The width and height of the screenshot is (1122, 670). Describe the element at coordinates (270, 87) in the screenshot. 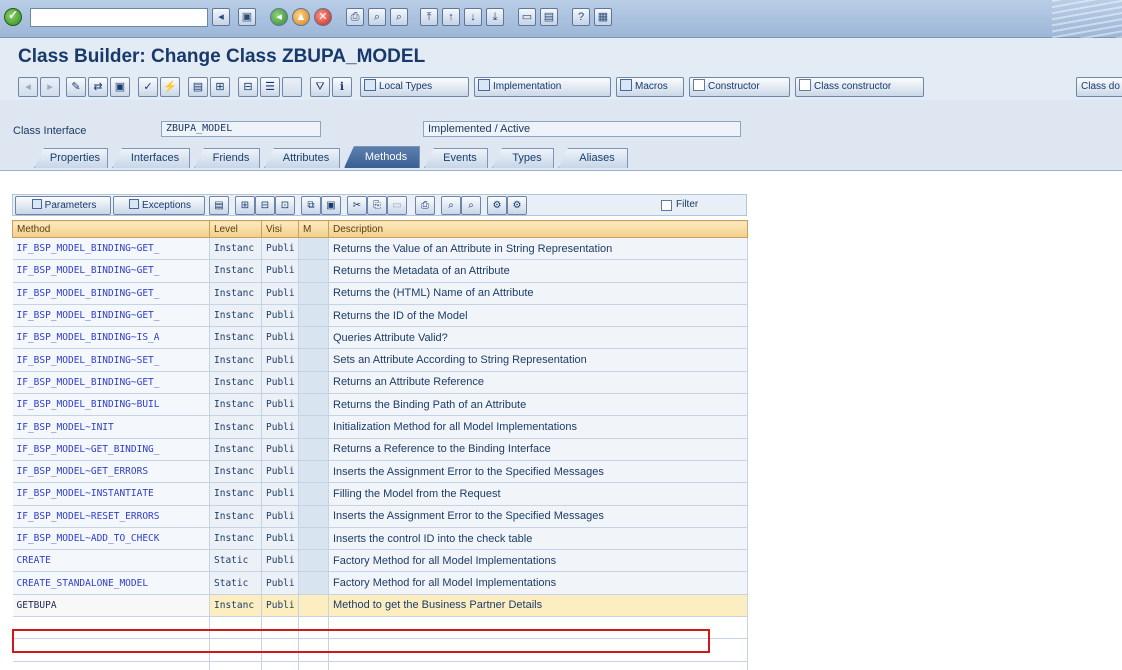

I see `display-object-list-icon: ☰` at that location.